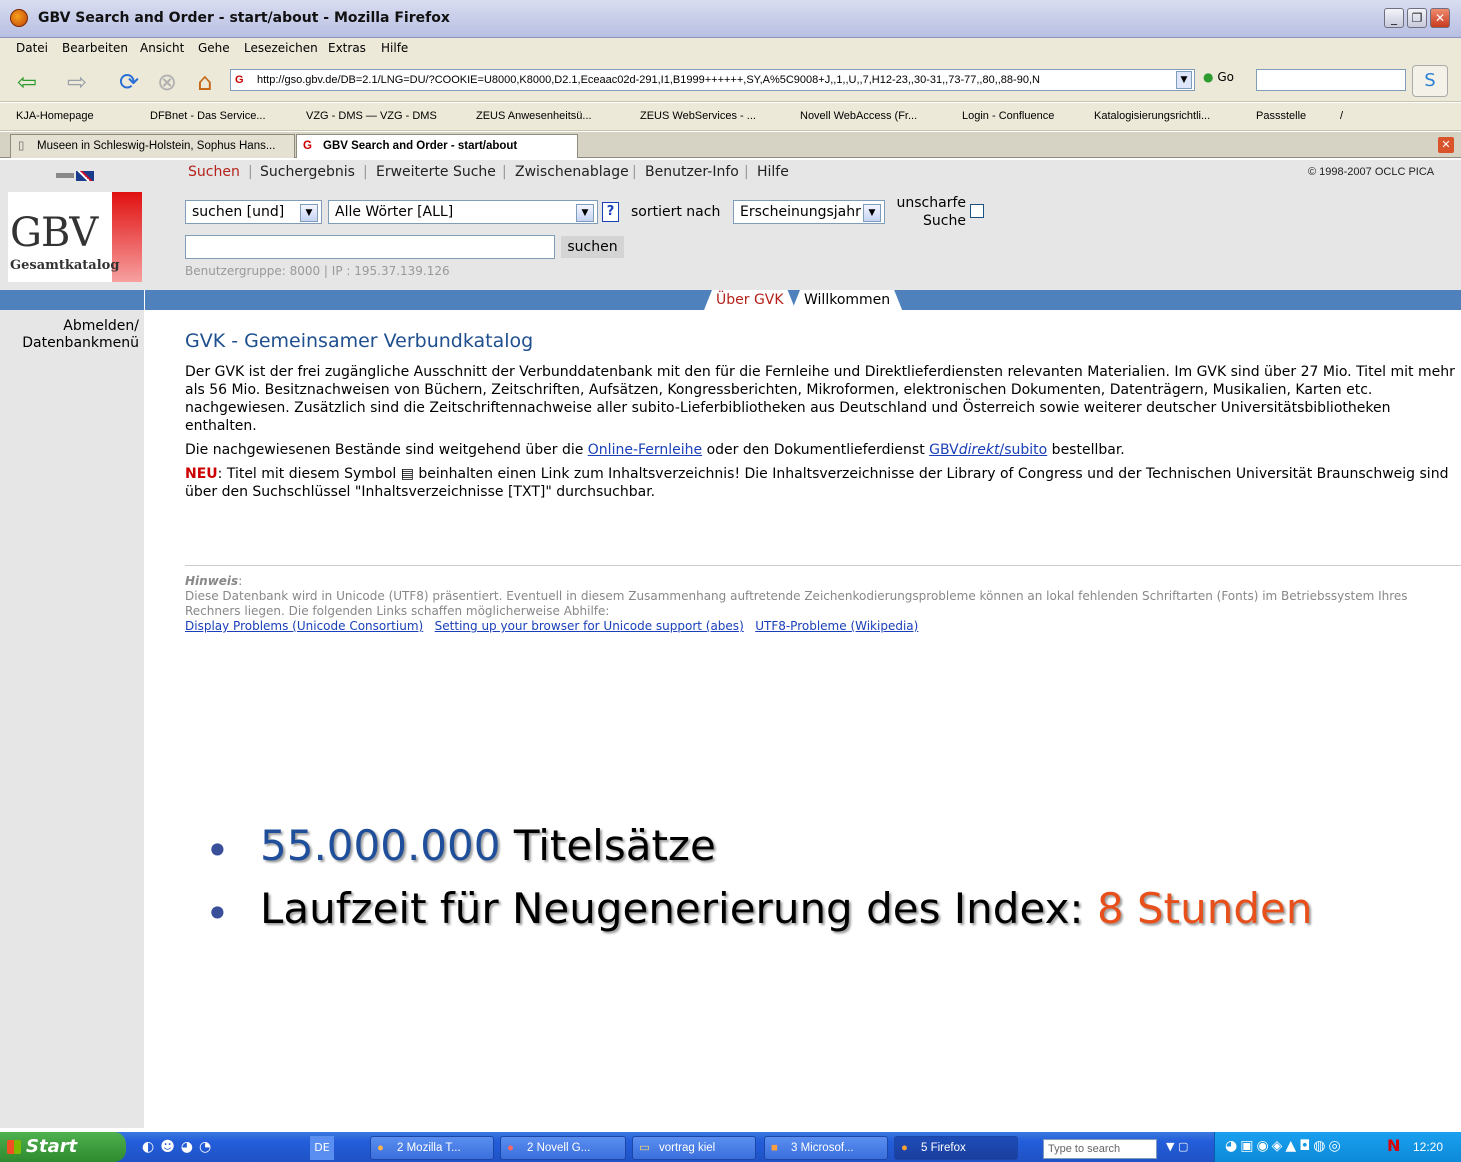 This screenshot has height=1162, width=1461. What do you see at coordinates (19, 18) in the screenshot?
I see `firefox-icon` at bounding box center [19, 18].